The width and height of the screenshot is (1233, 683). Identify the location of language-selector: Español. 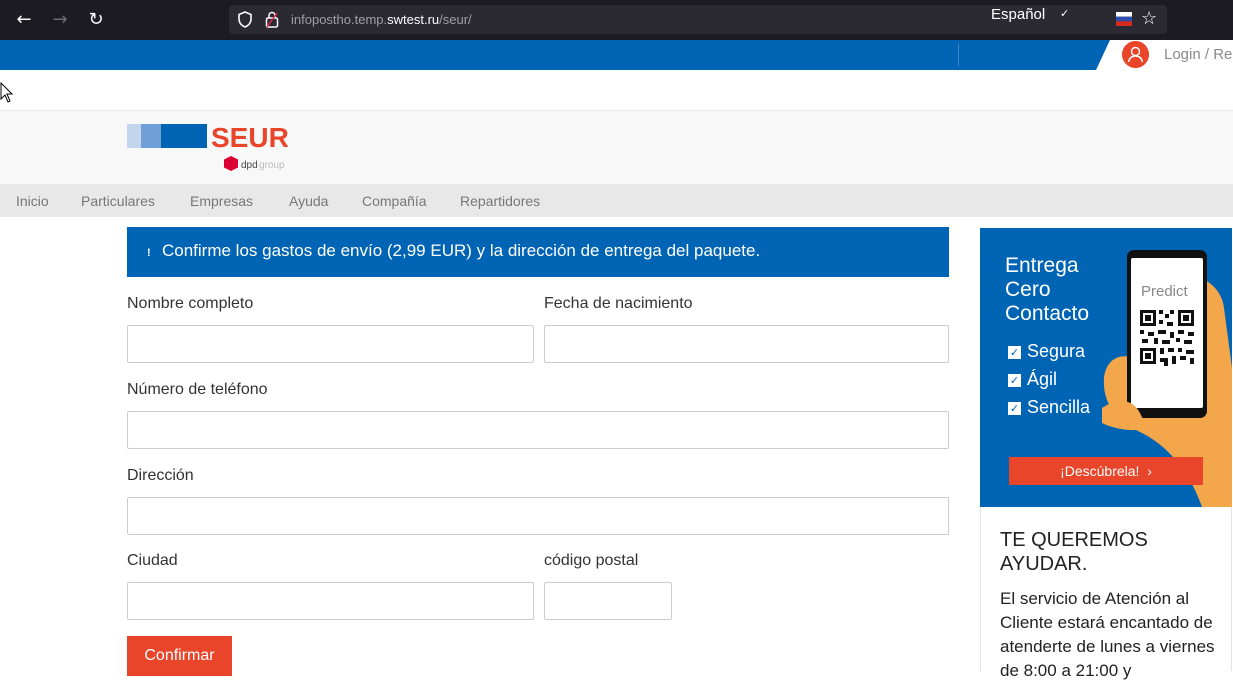
(1018, 14).